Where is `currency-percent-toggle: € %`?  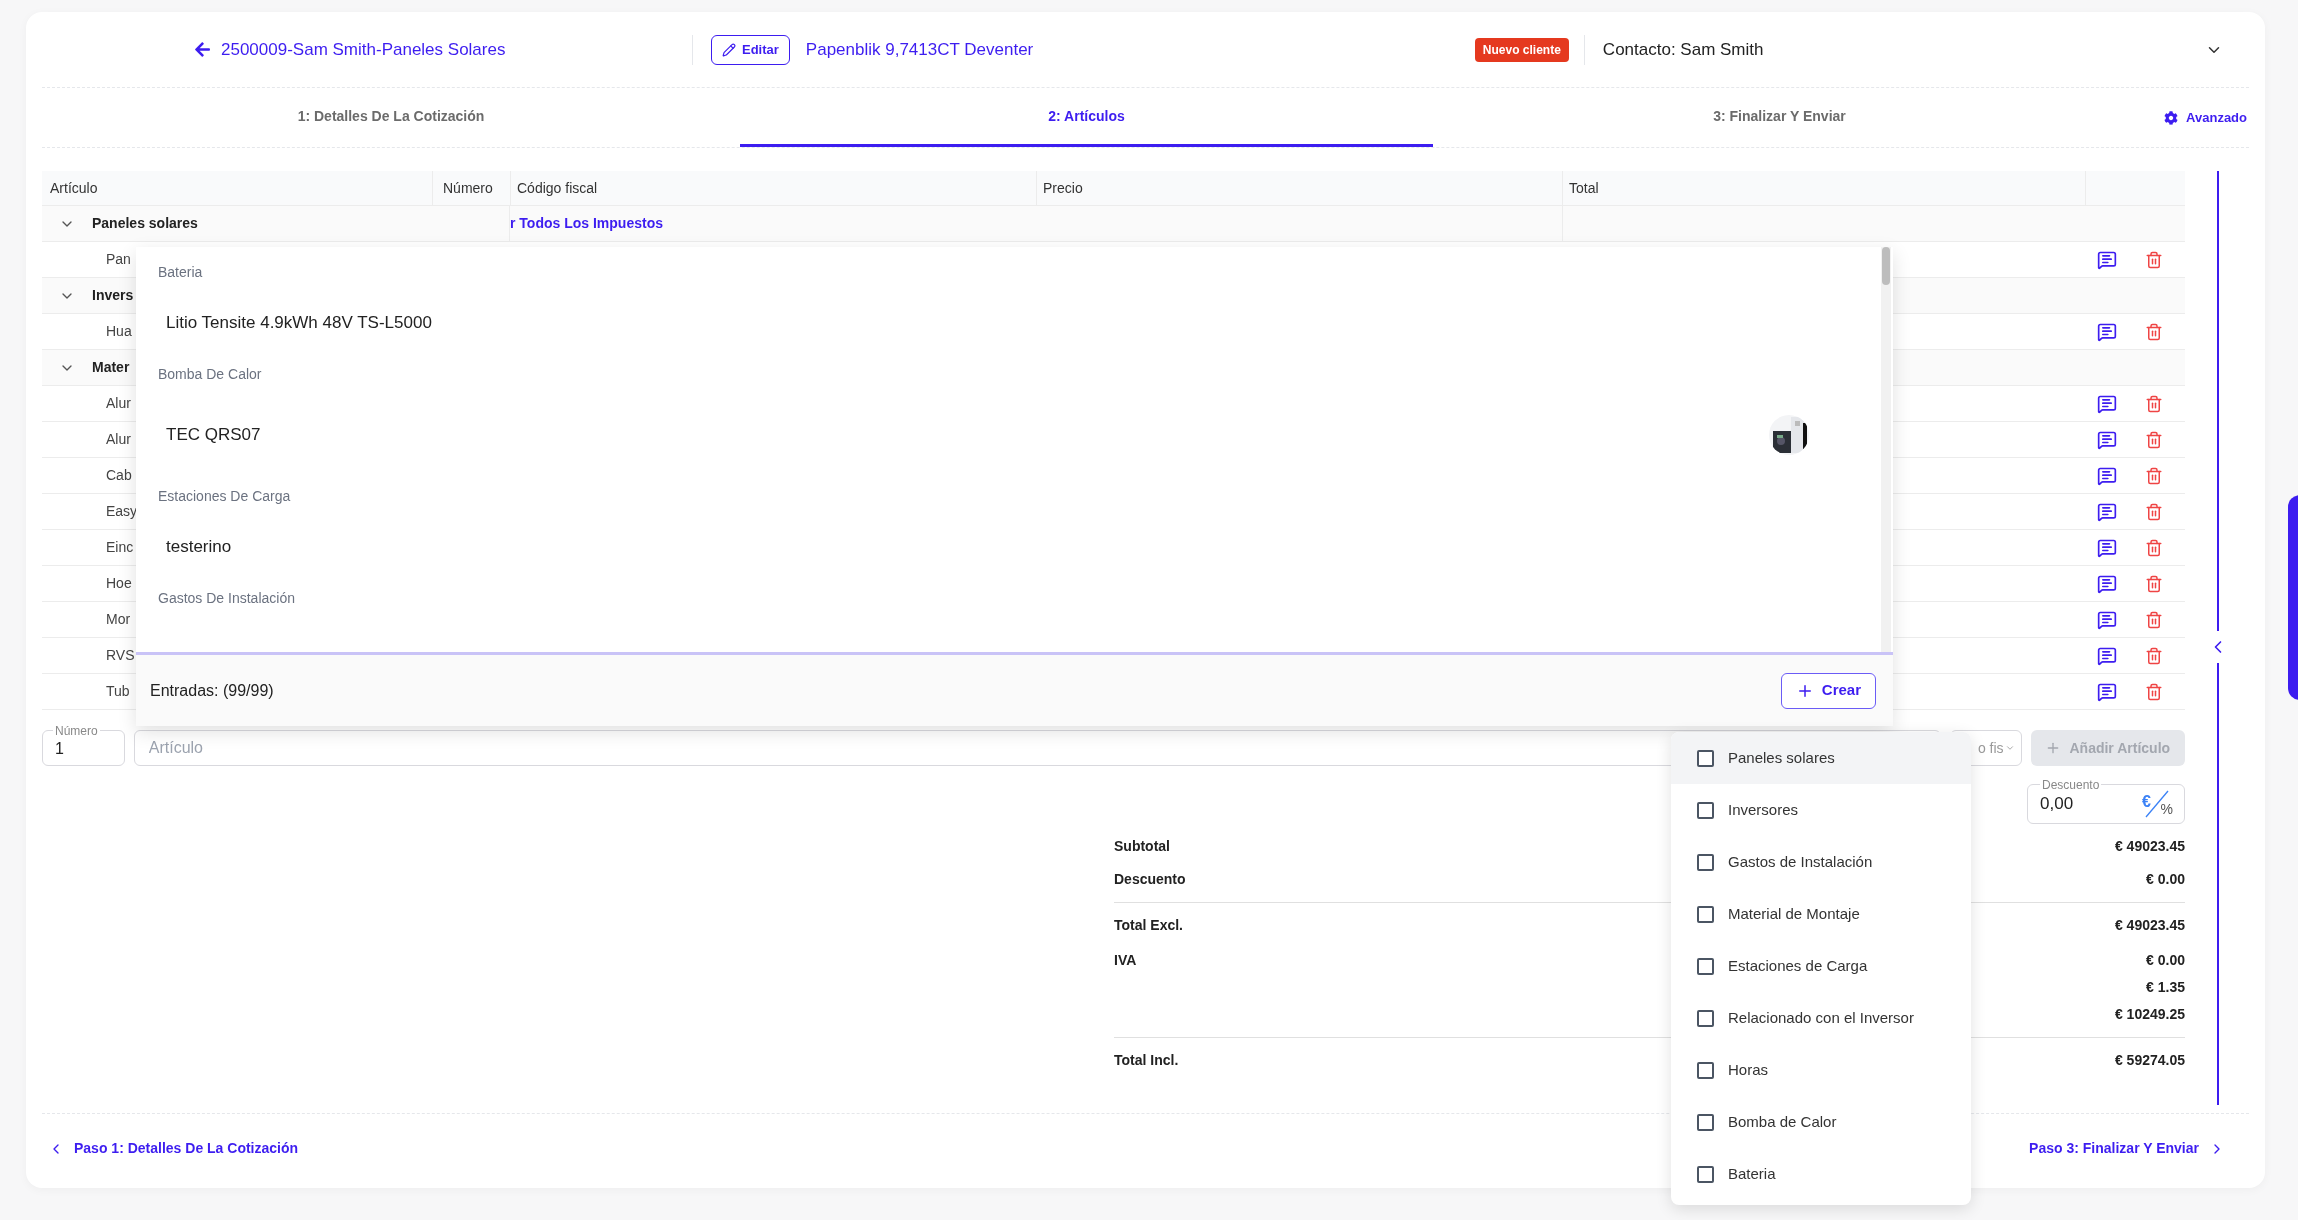
currency-percent-toggle: € % is located at coordinates (2157, 804).